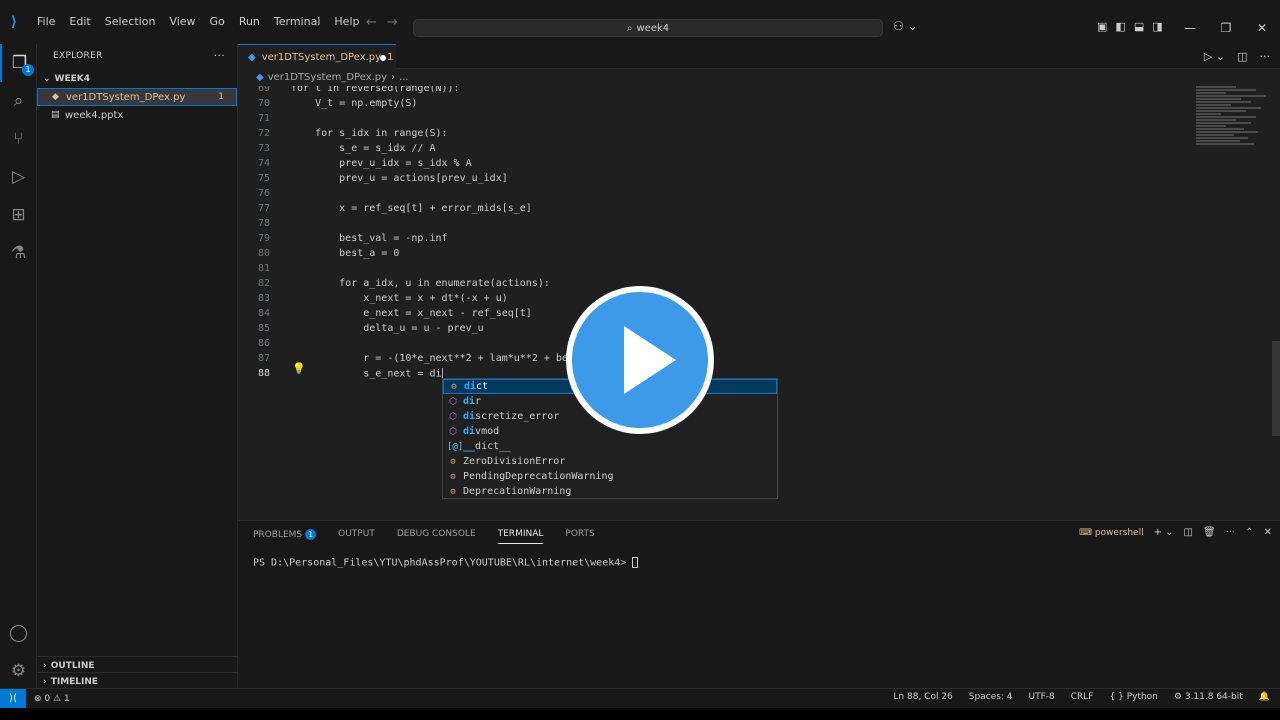 The height and width of the screenshot is (720, 1280). I want to click on tab-output: OUTPUT, so click(356, 536).